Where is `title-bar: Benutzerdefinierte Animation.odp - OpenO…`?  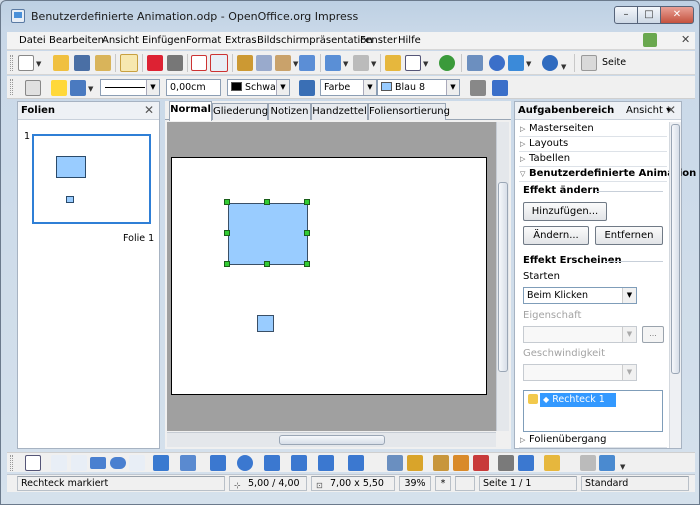 title-bar: Benutzerdefinierte Animation.odp - OpenO… is located at coordinates (350, 16).